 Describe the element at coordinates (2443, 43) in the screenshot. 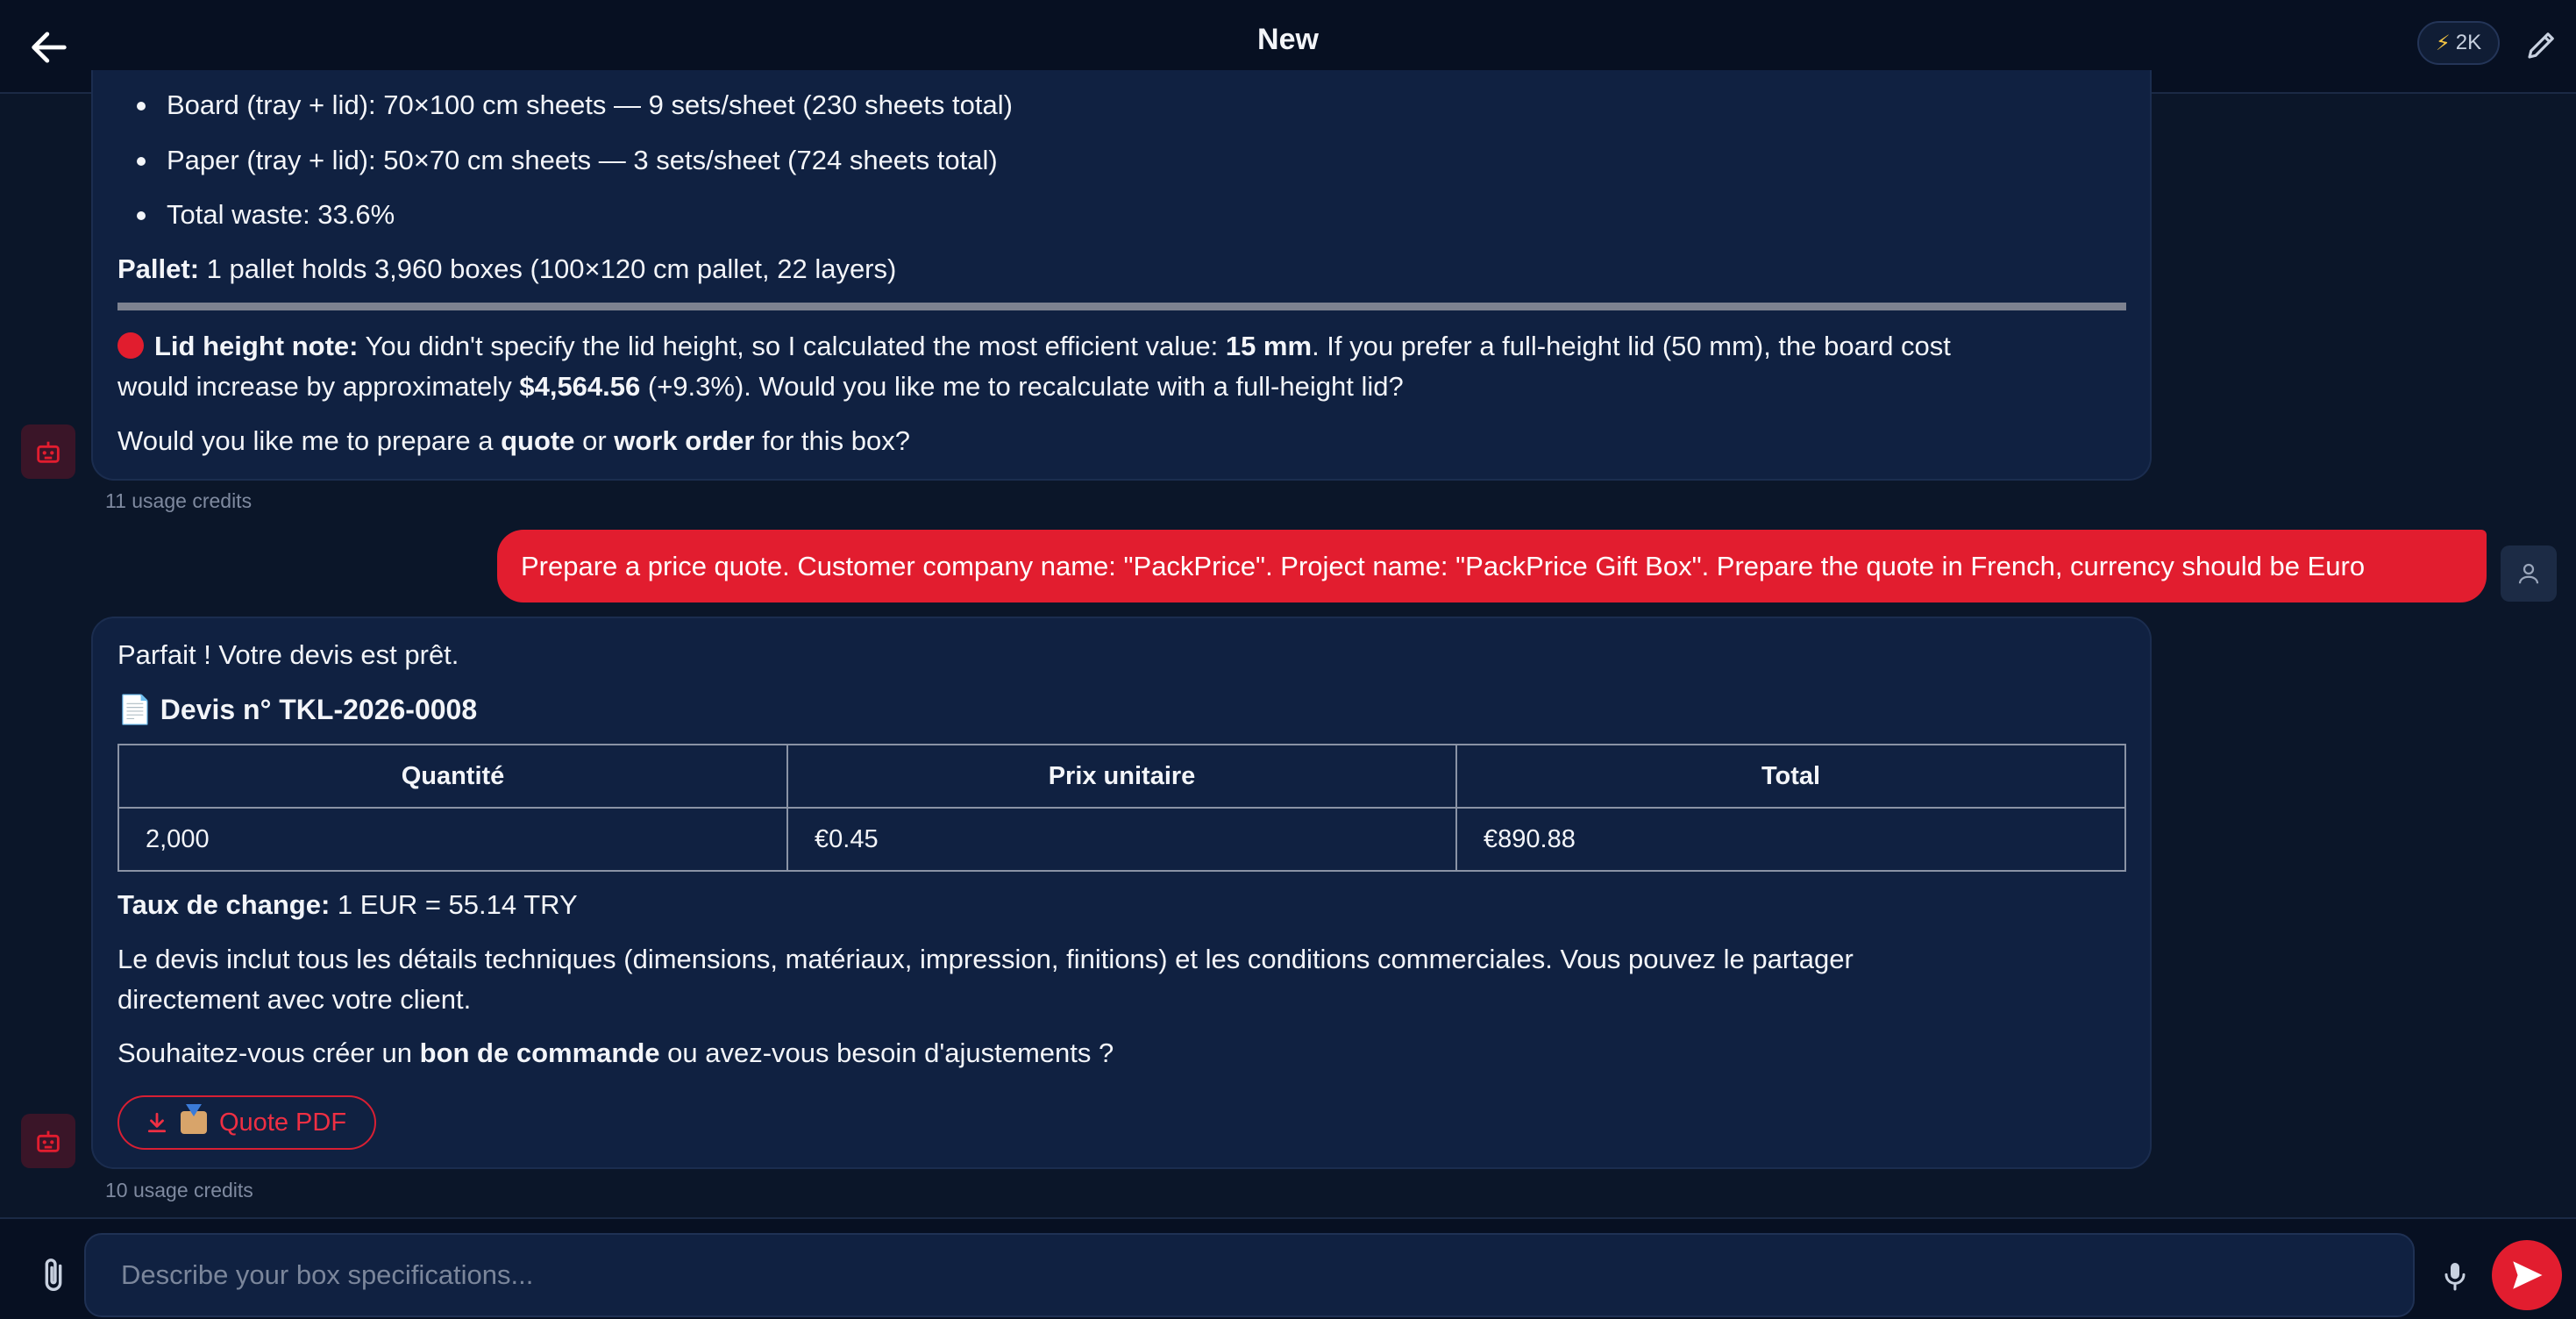

I see `lightning-icon: ⚡` at that location.